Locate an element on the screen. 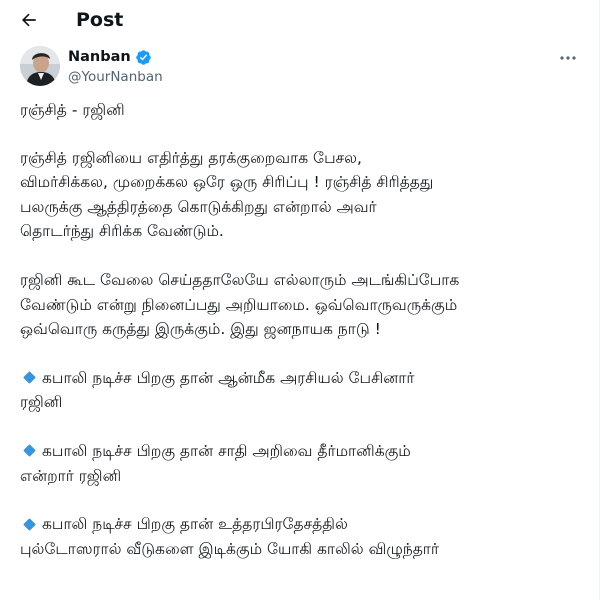 The width and height of the screenshot is (600, 600). name-row: Nanban is located at coordinates (110, 57).